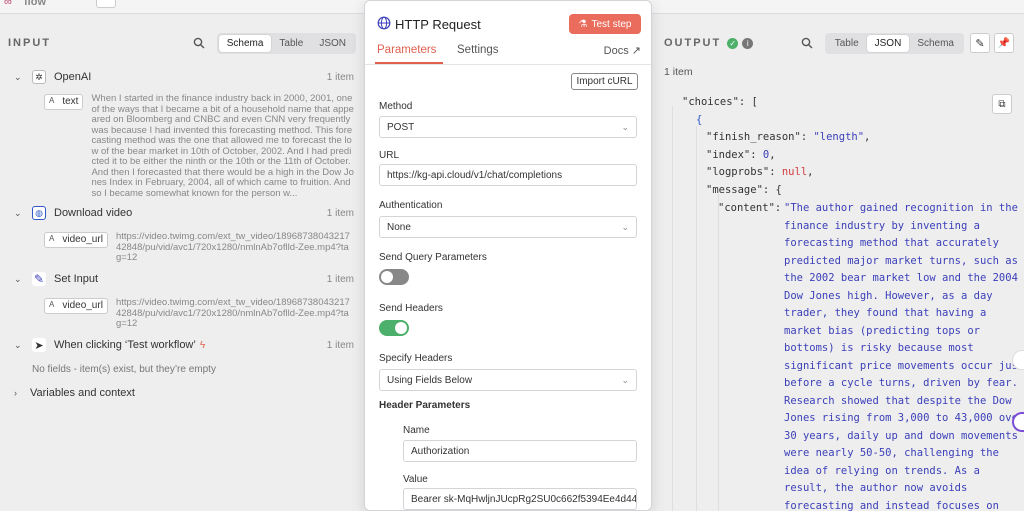 This screenshot has width=1024, height=511. What do you see at coordinates (904, 418) in the screenshot?
I see `json-content-line: Jones rising from 3,000 to 43,000 over` at bounding box center [904, 418].